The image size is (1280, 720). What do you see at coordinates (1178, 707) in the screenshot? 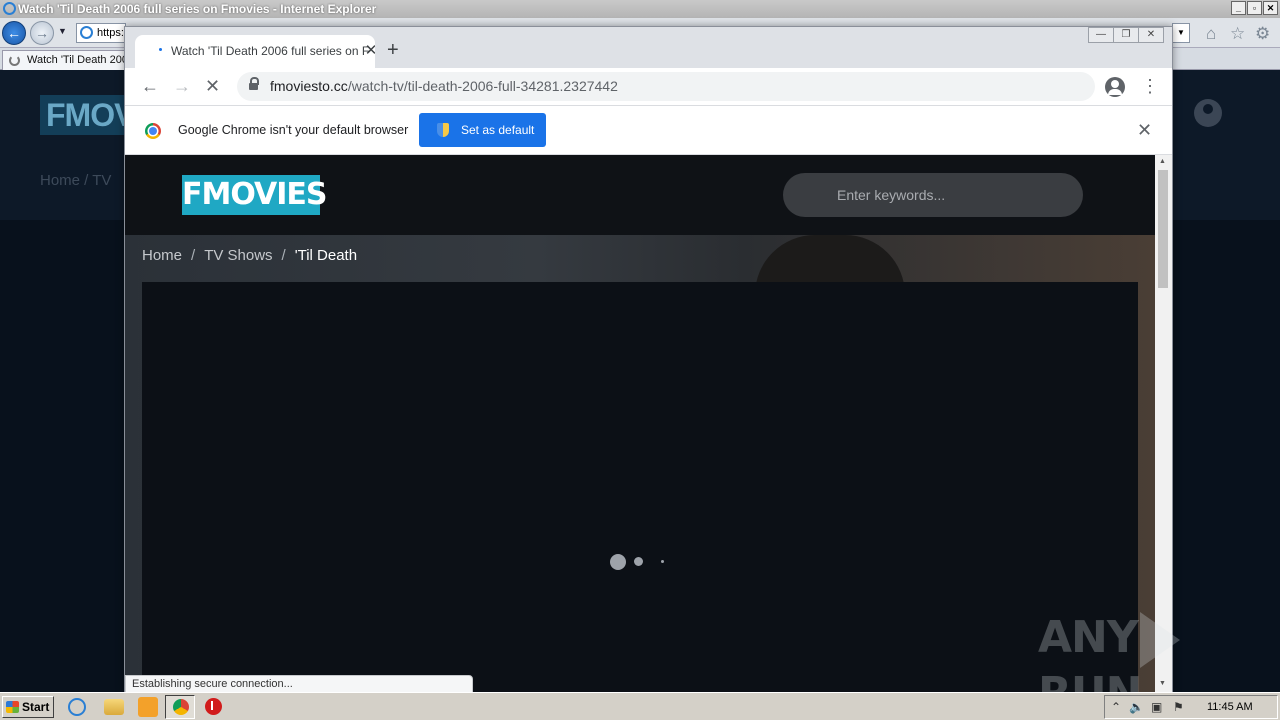
I see `action-center-flag-icon: ⚑` at bounding box center [1178, 707].